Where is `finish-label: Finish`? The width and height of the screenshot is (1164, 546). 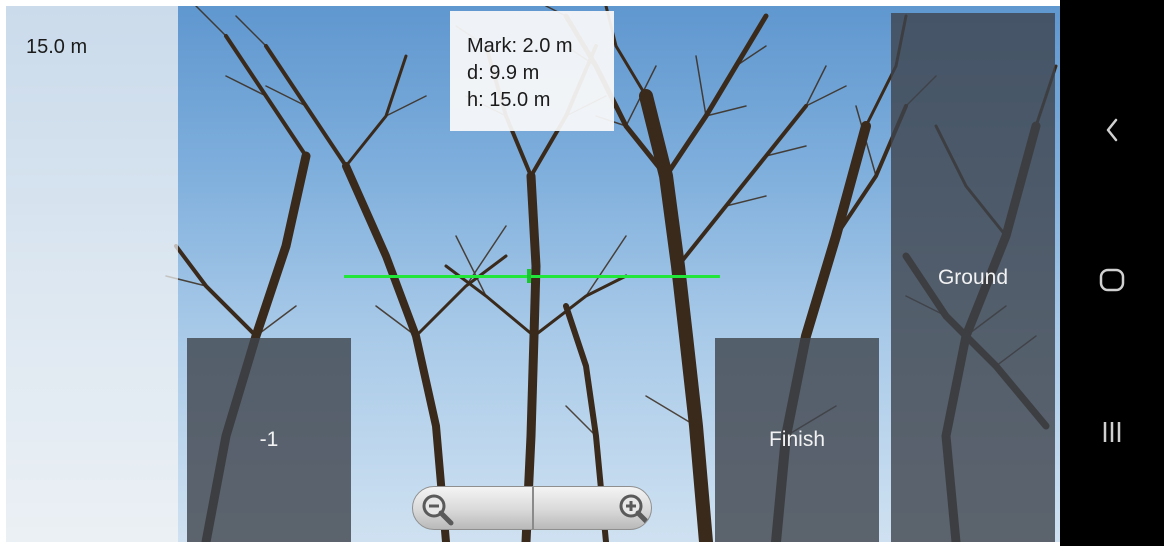 finish-label: Finish is located at coordinates (797, 439).